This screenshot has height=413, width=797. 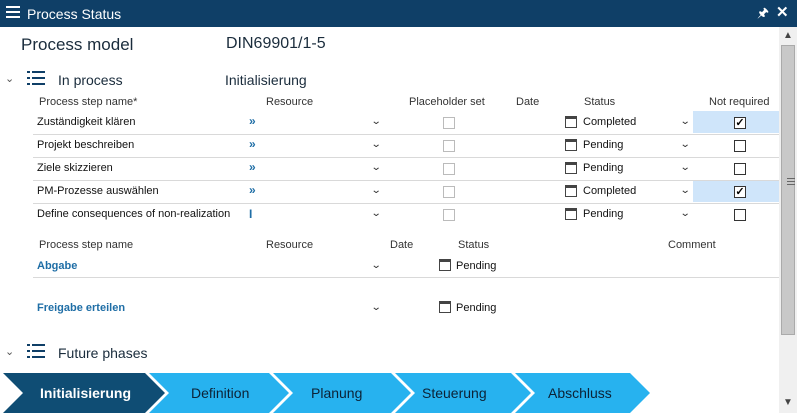 What do you see at coordinates (13, 13) in the screenshot?
I see `hamburger-icon` at bounding box center [13, 13].